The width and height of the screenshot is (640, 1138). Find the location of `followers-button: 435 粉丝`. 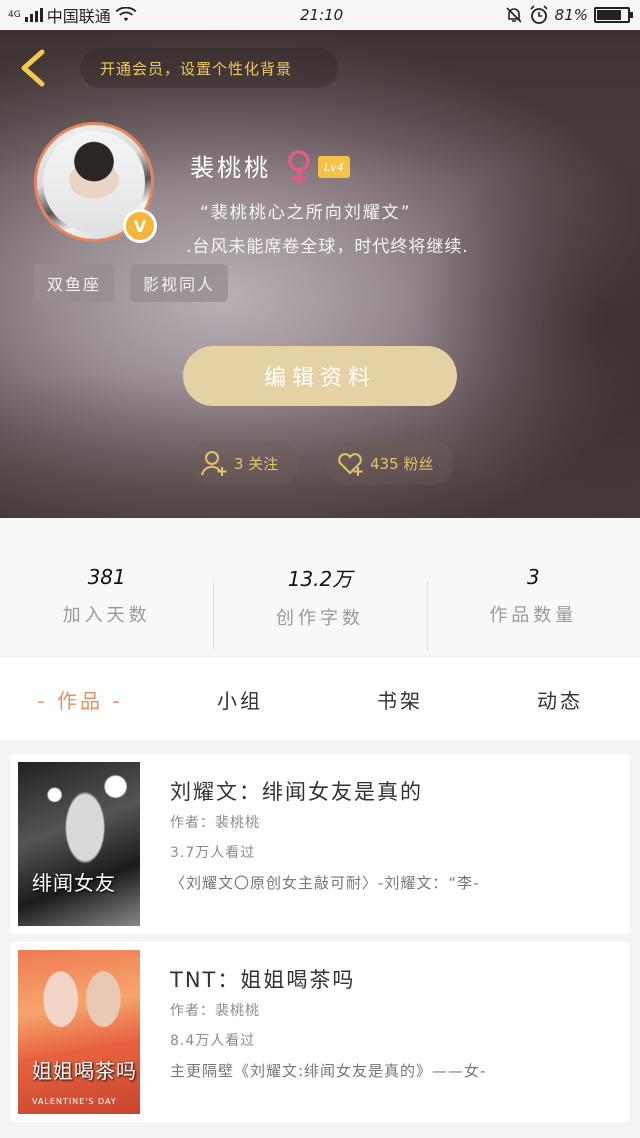

followers-button: 435 粉丝 is located at coordinates (390, 463).